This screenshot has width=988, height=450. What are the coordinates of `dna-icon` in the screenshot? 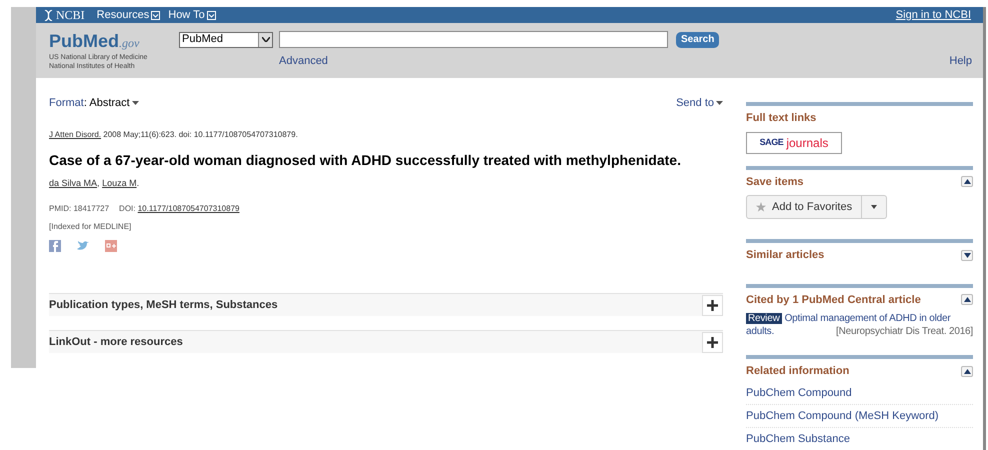 It's located at (48, 15).